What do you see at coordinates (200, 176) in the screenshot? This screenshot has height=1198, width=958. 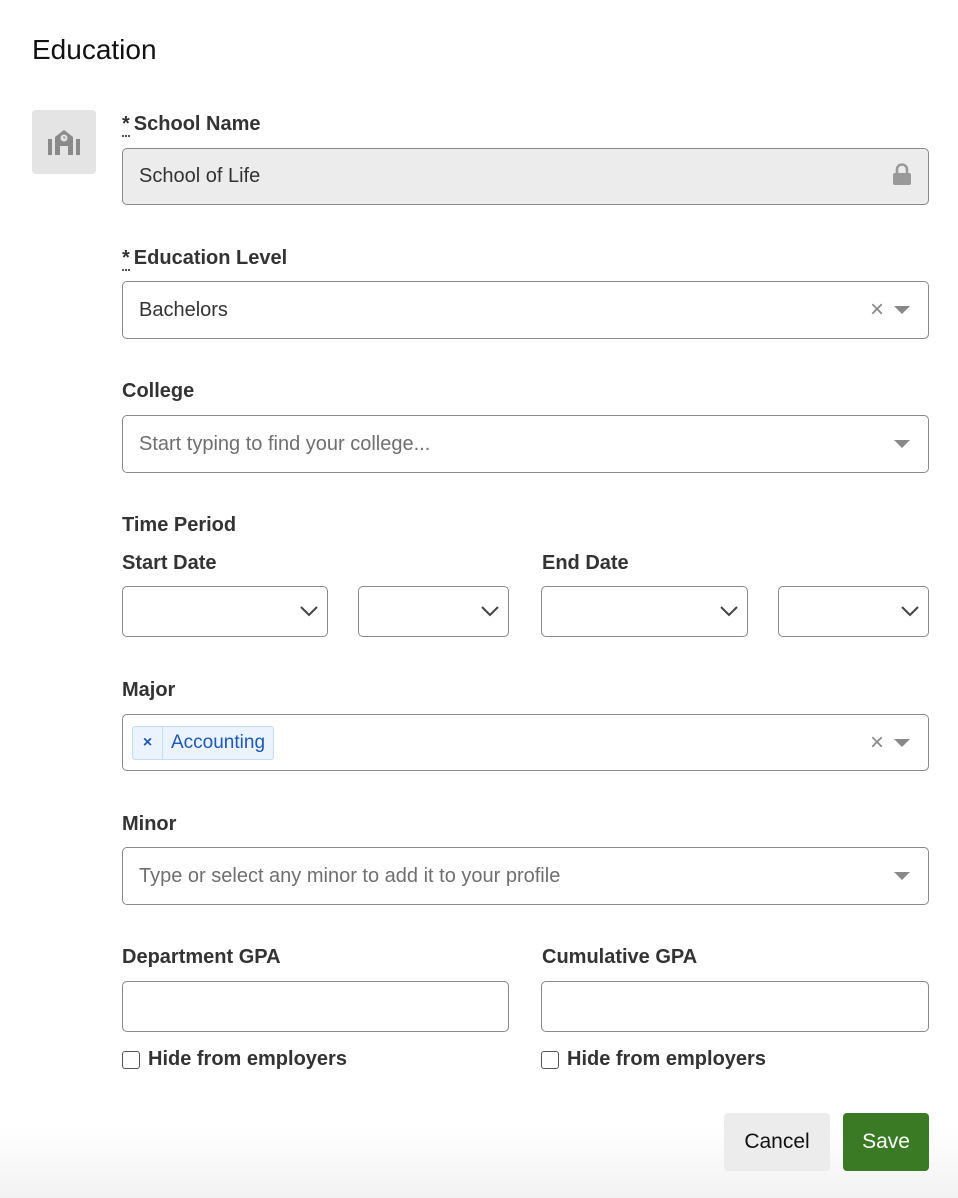 I see `school-name-value: School of Life` at bounding box center [200, 176].